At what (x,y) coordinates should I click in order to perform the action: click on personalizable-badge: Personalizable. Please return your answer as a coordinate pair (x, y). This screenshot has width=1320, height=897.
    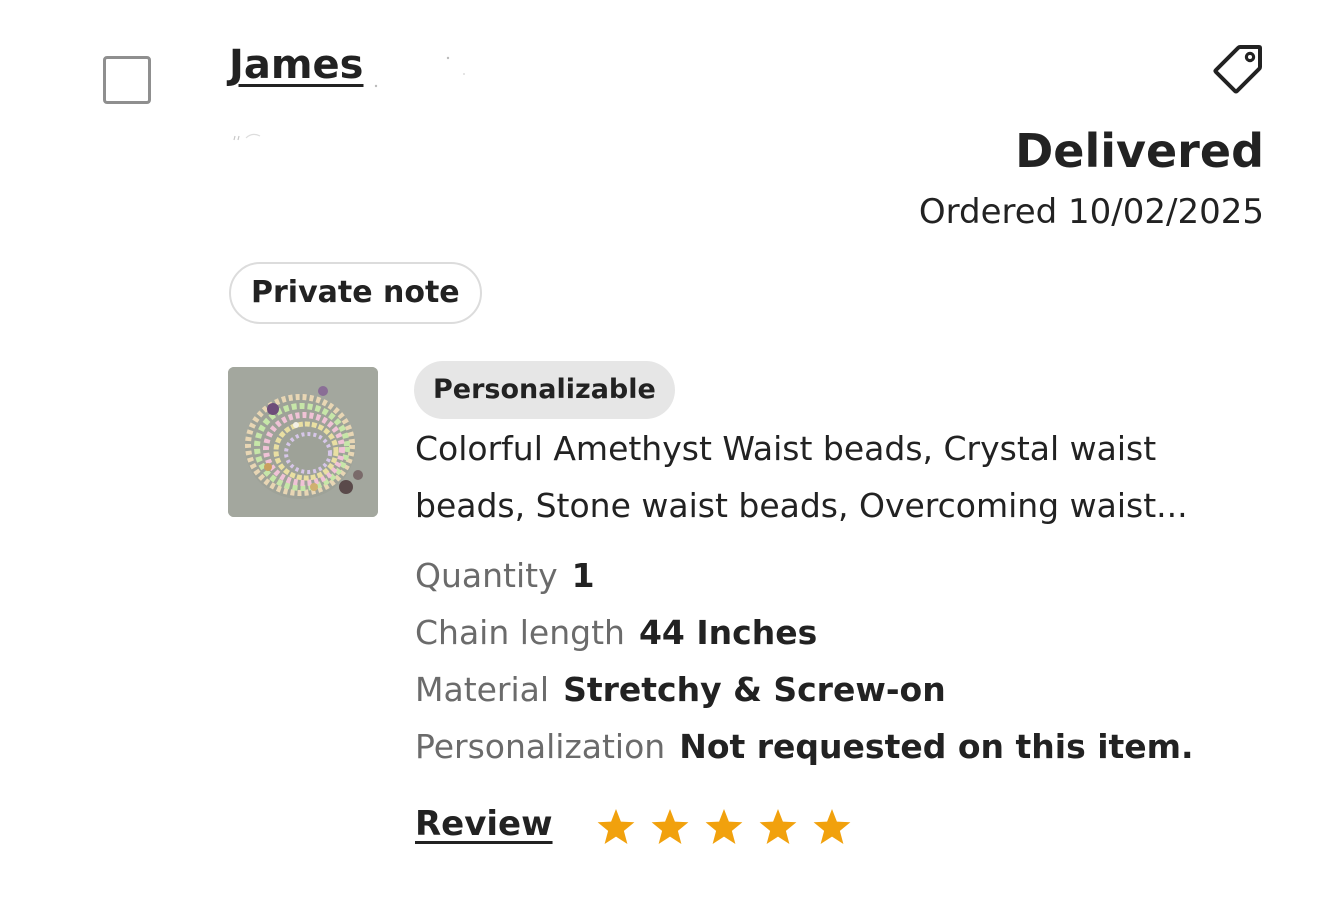
    Looking at the image, I should click on (544, 390).